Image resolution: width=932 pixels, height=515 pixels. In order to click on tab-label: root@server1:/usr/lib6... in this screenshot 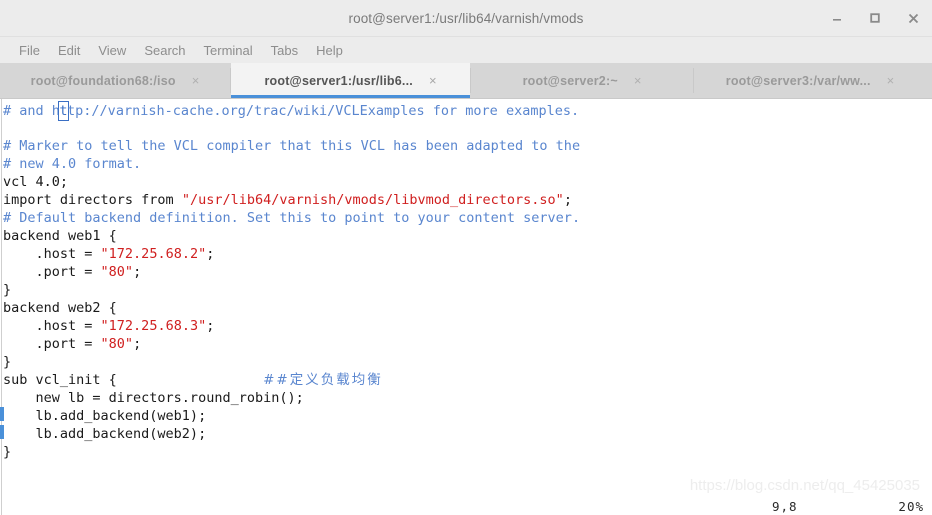, I will do `click(338, 80)`.